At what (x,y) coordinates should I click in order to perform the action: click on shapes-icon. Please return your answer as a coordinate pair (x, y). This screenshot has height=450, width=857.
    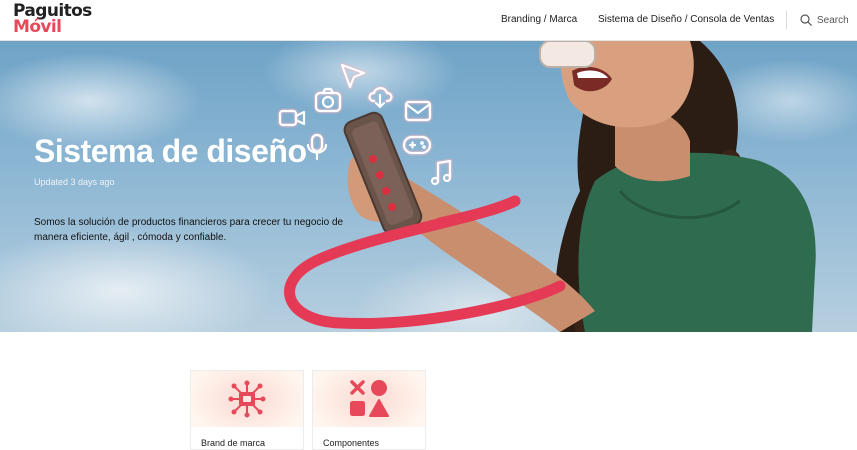
    Looking at the image, I should click on (369, 398).